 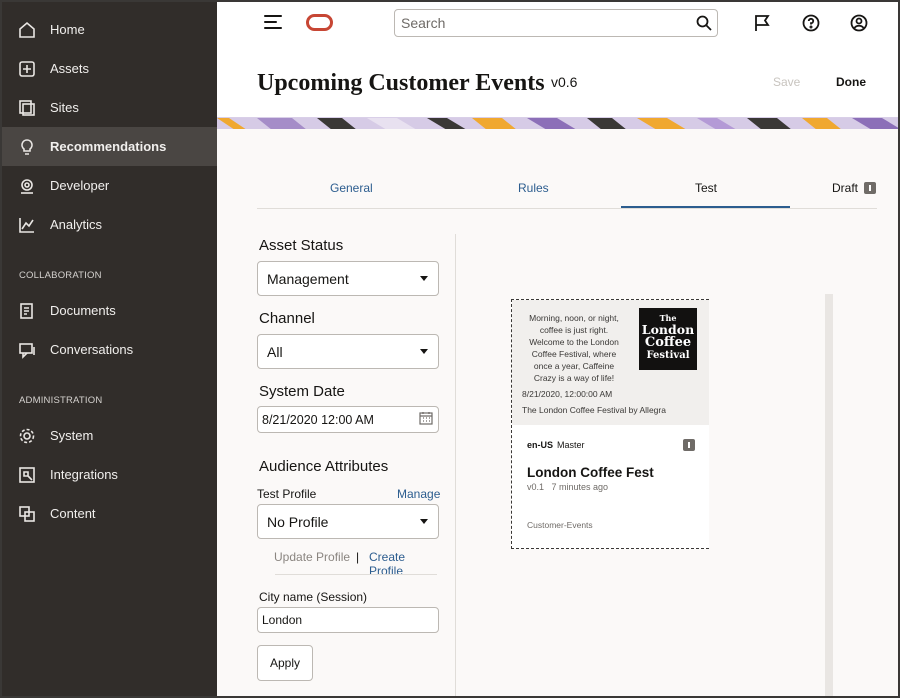 What do you see at coordinates (60, 275) in the screenshot?
I see `collaboration-section-label: COLLABORATION` at bounding box center [60, 275].